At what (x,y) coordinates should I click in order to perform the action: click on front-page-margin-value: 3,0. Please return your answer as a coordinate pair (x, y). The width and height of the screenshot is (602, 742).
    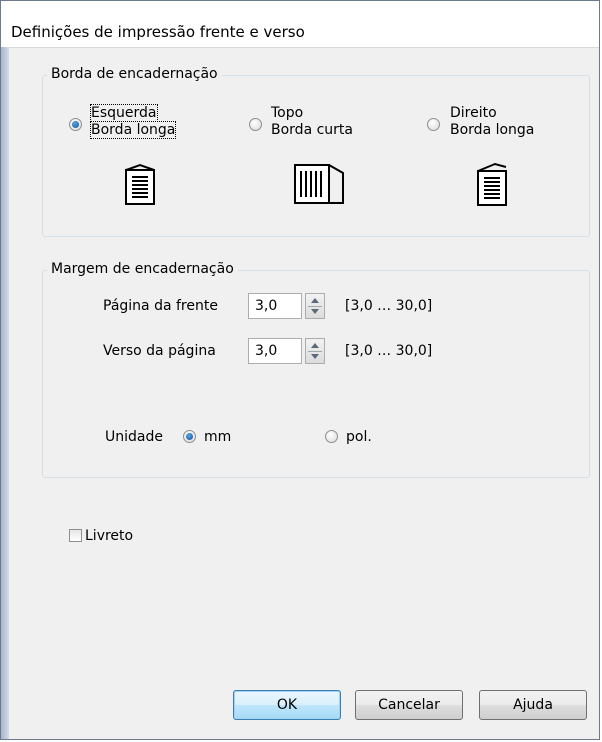
    Looking at the image, I should click on (266, 306).